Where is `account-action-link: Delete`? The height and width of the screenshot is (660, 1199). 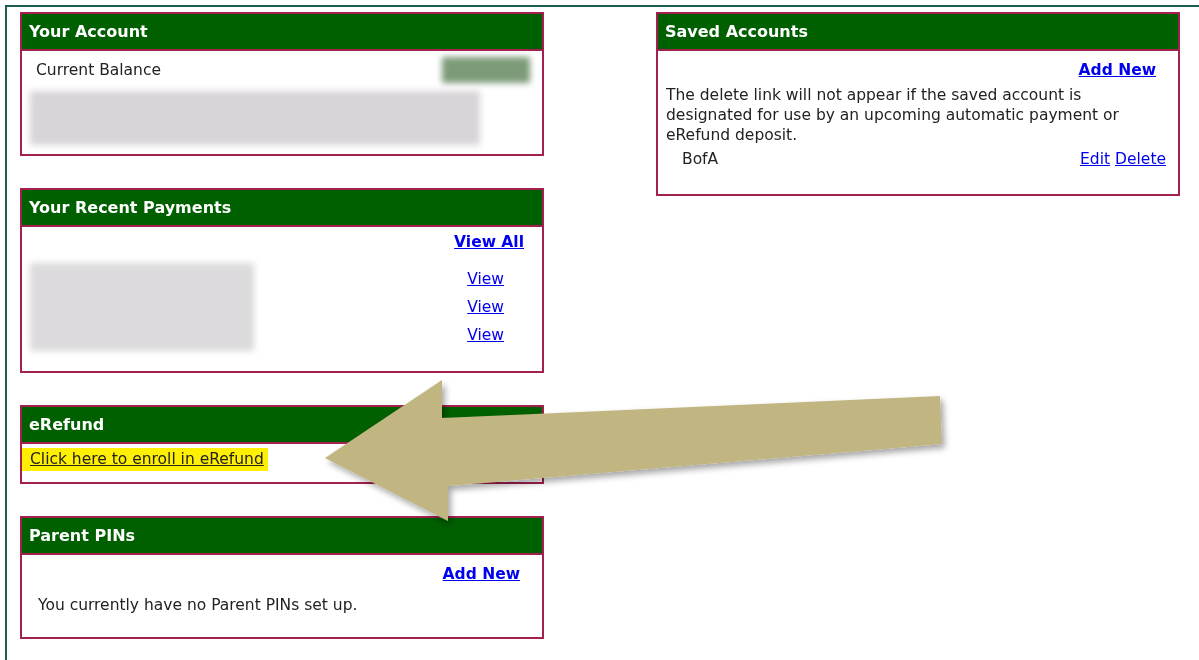 account-action-link: Delete is located at coordinates (1140, 159).